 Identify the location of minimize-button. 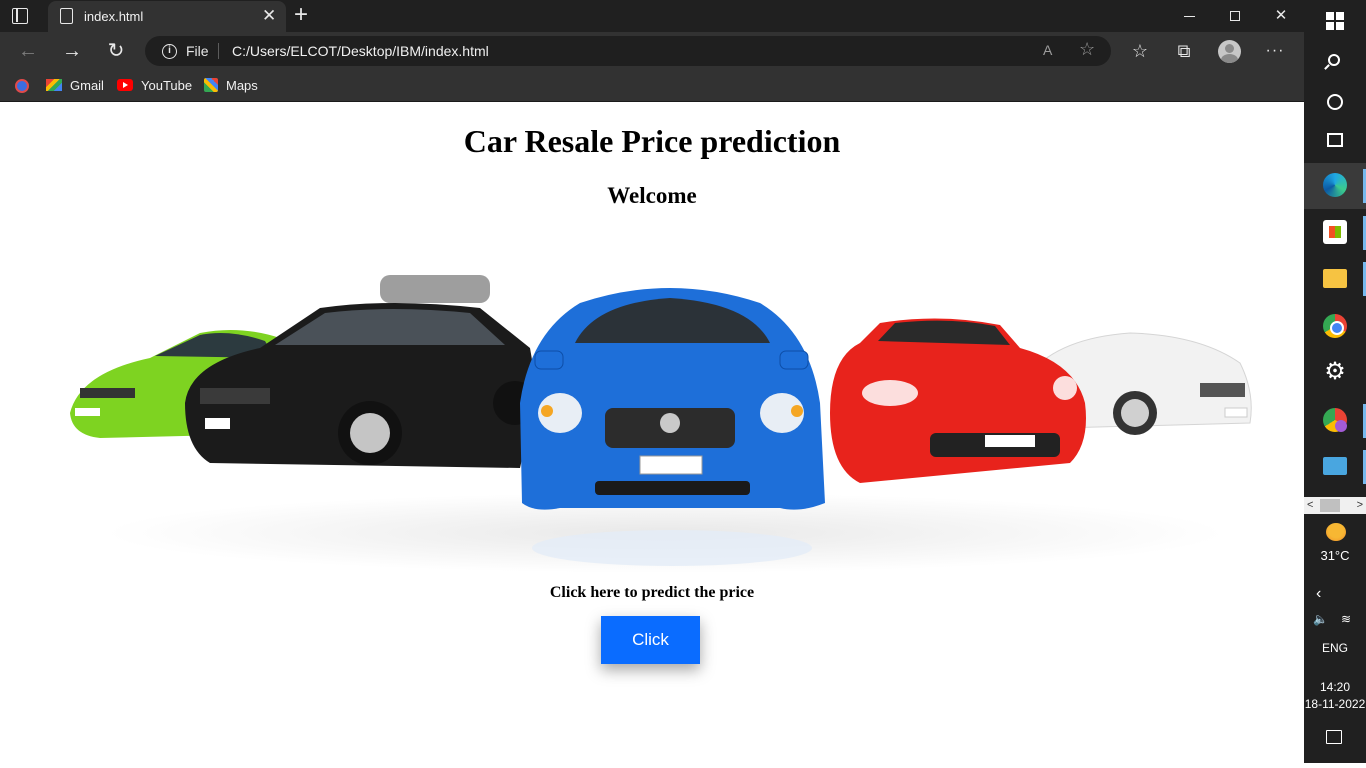
(1189, 16).